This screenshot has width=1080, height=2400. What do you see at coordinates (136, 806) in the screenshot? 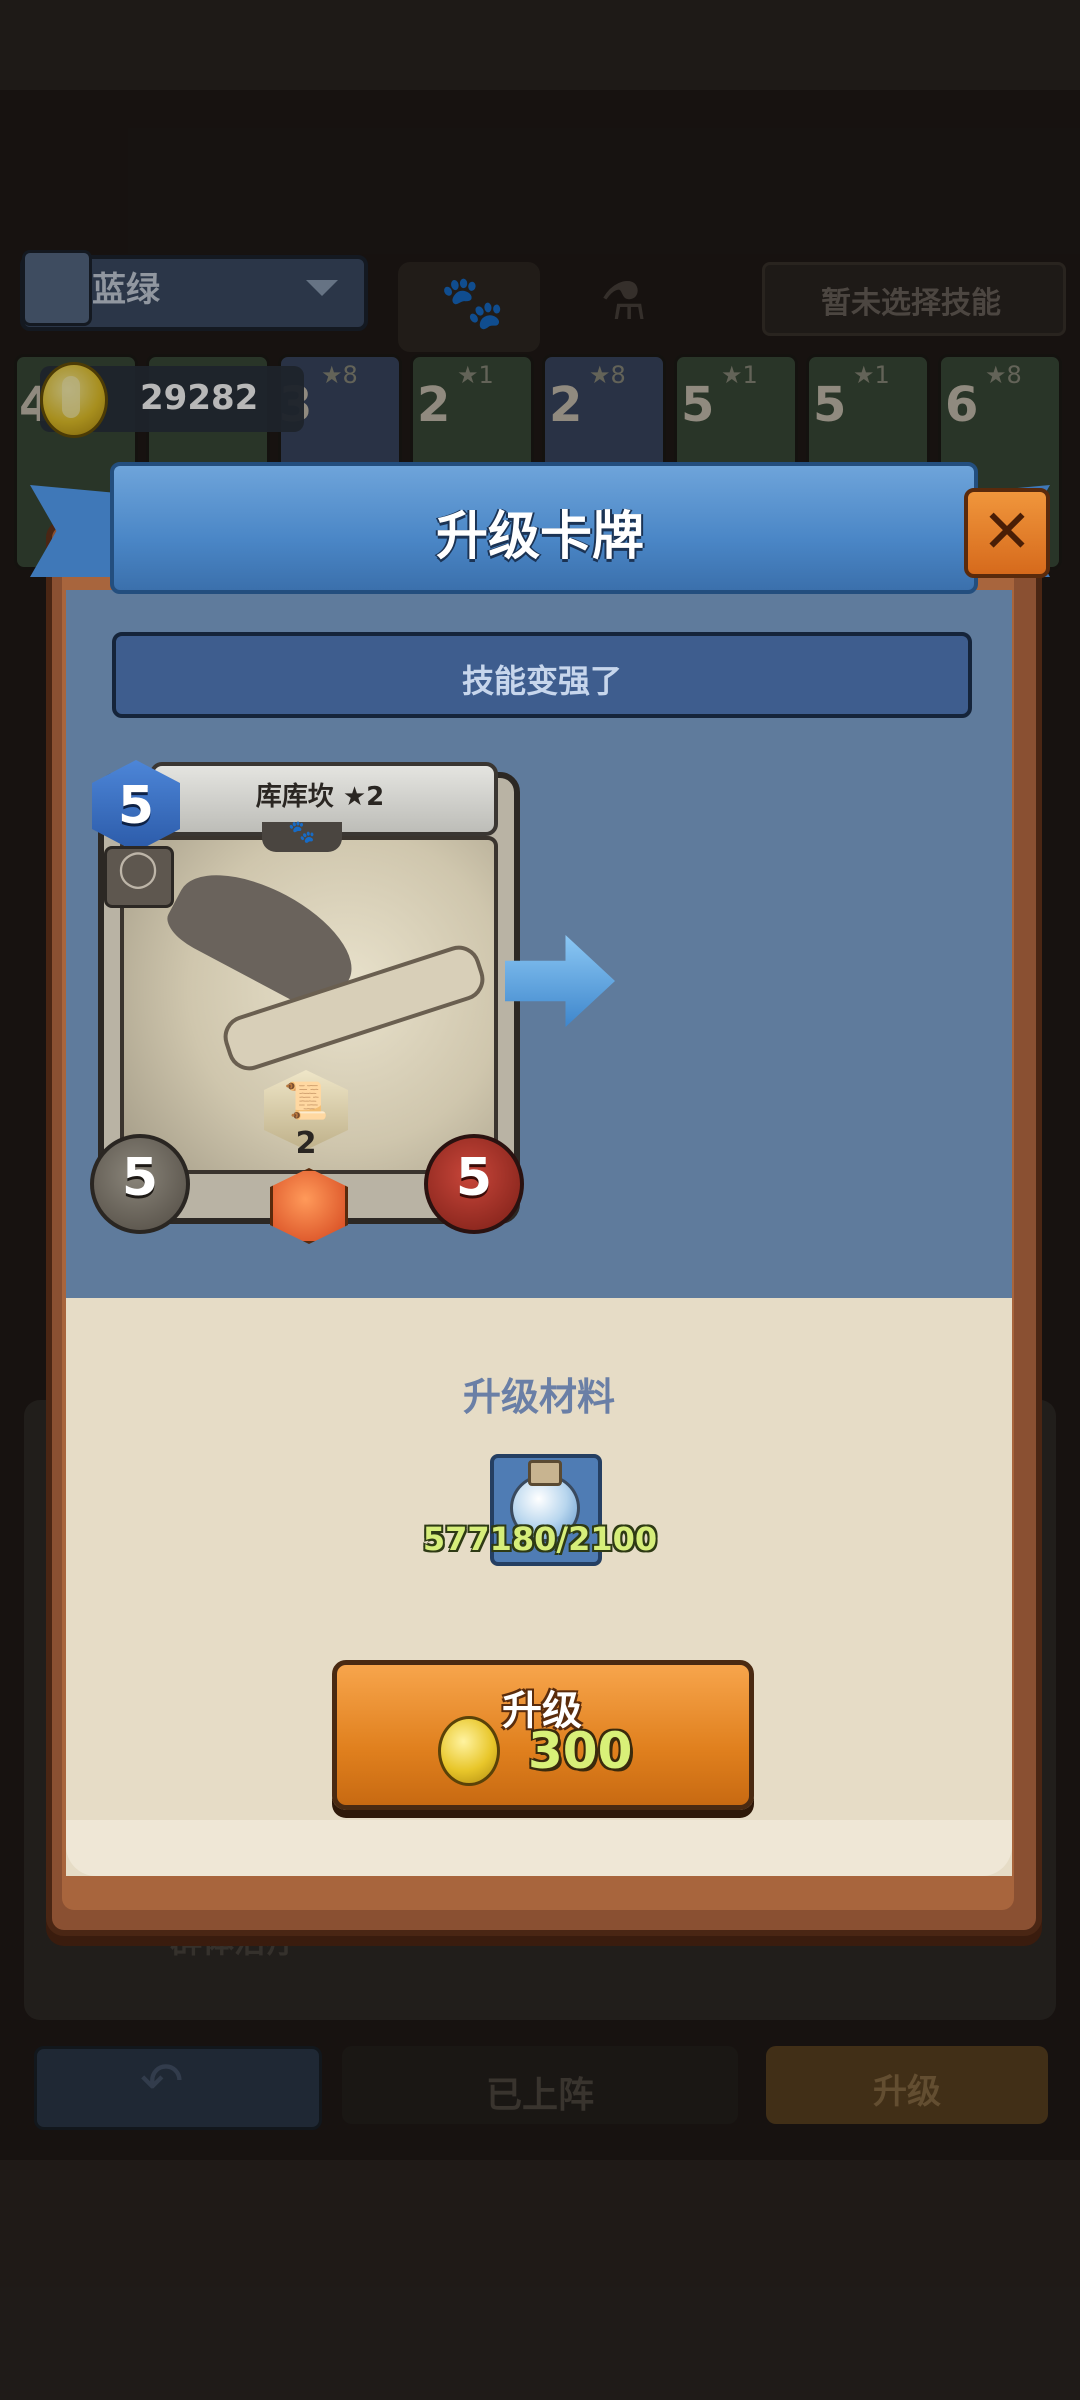
I see `card-mana-cost: 5` at bounding box center [136, 806].